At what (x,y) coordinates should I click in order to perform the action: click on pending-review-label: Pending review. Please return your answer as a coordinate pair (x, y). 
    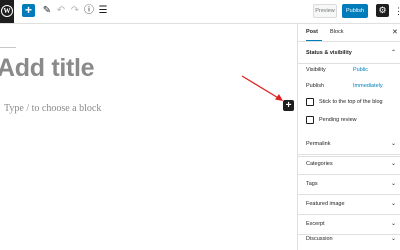
    Looking at the image, I should click on (338, 120).